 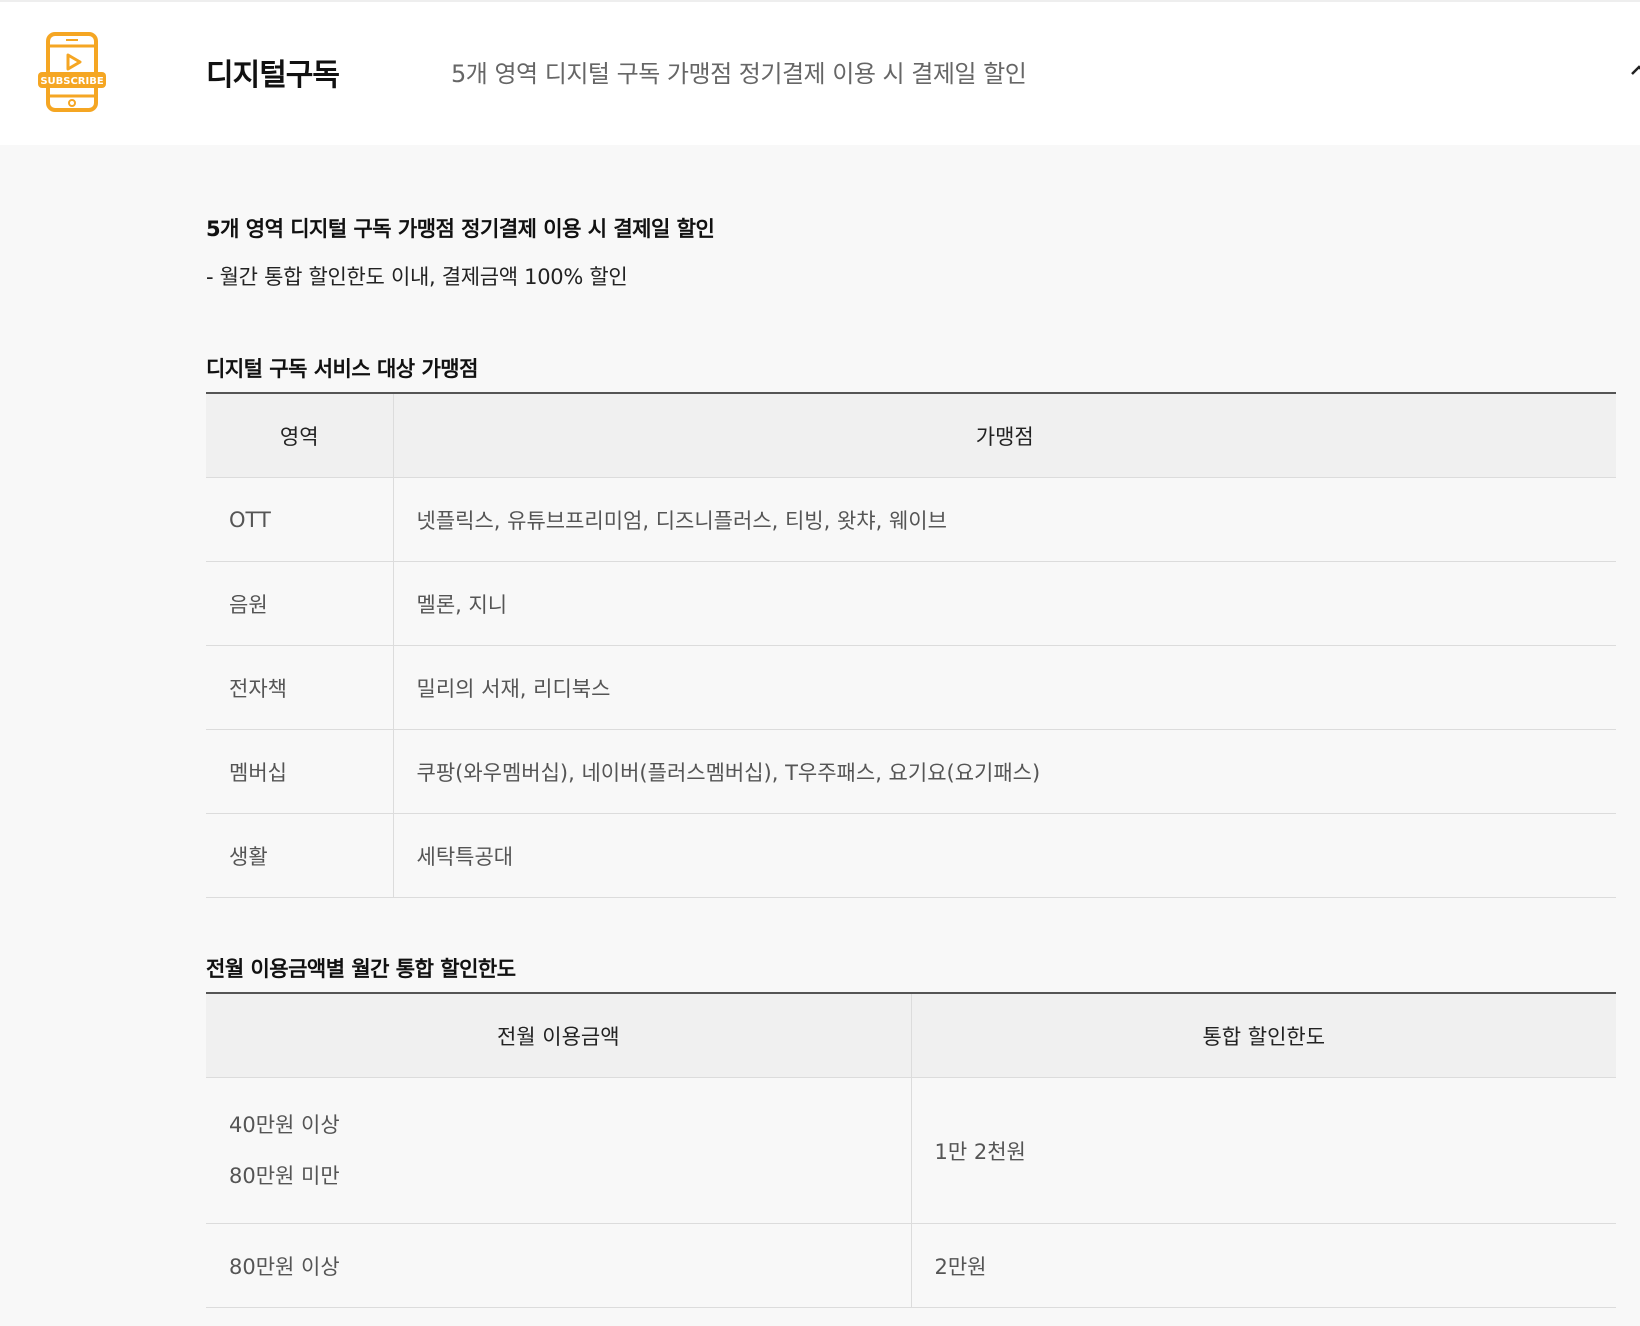 I want to click on merchants-section-title: 디지털 구독 서비스 대상 가맹점, so click(x=342, y=369).